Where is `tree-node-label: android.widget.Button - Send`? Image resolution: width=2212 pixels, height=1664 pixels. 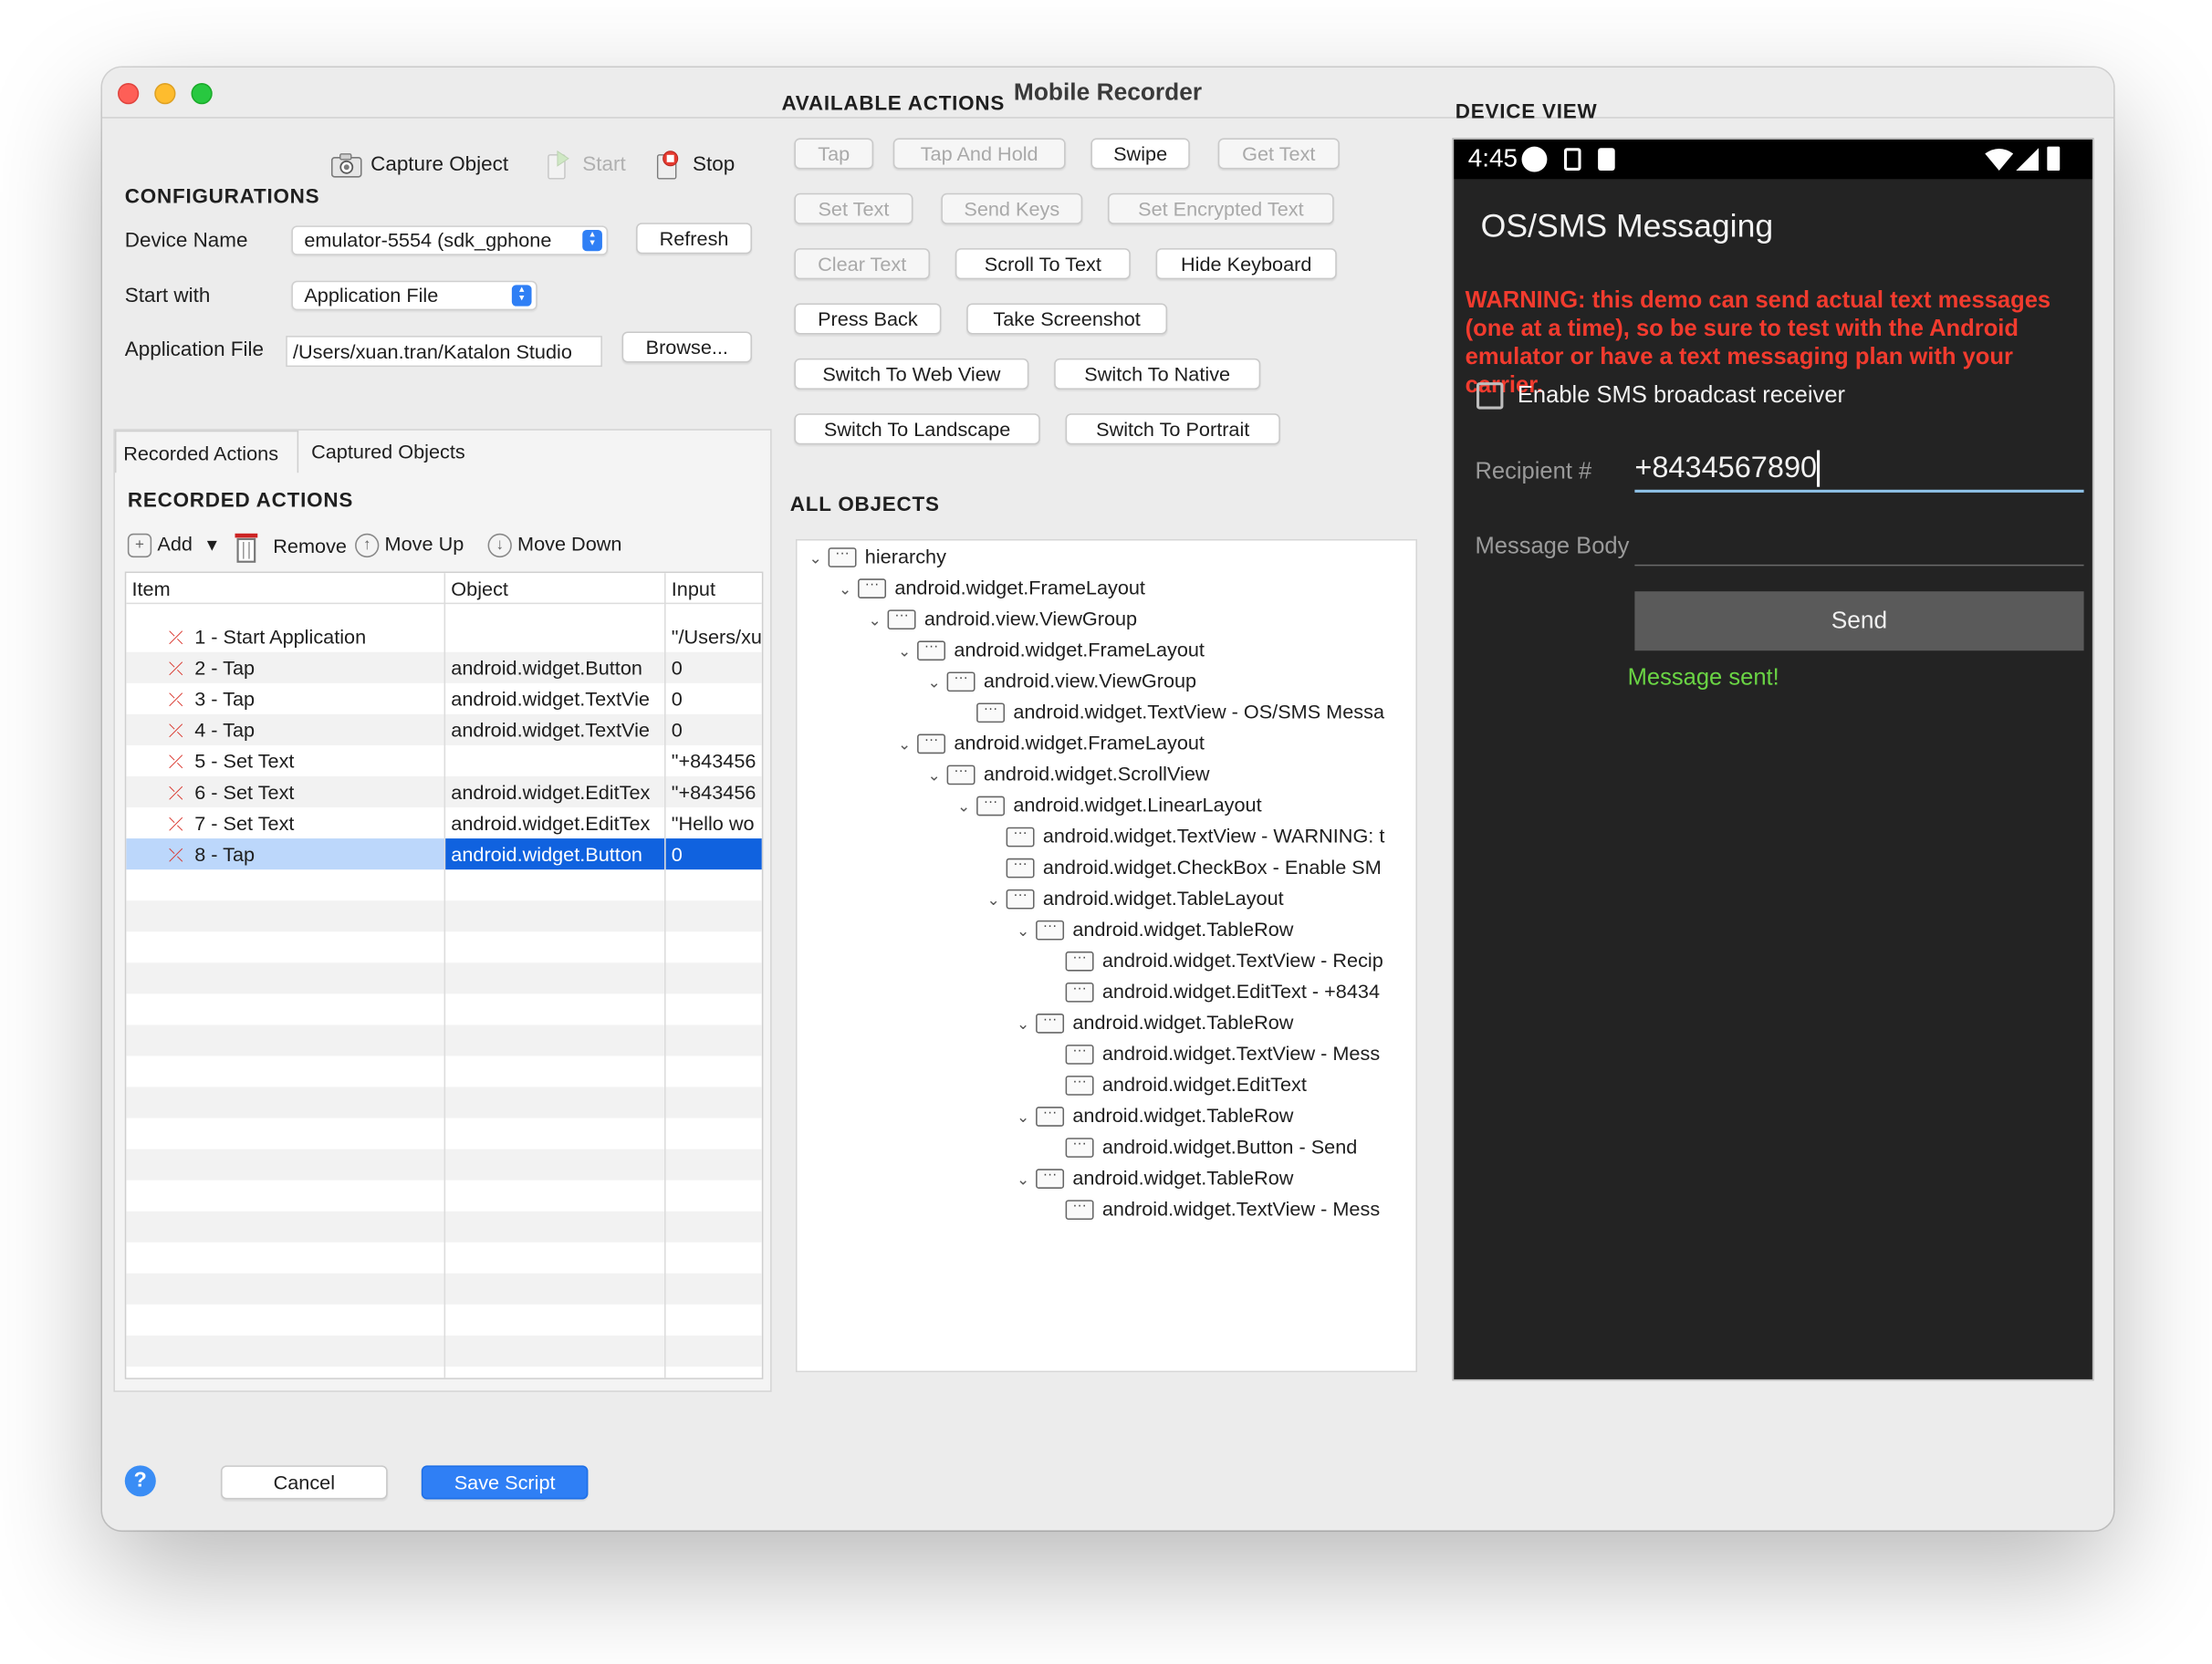 tree-node-label: android.widget.Button - Send is located at coordinates (1229, 1146).